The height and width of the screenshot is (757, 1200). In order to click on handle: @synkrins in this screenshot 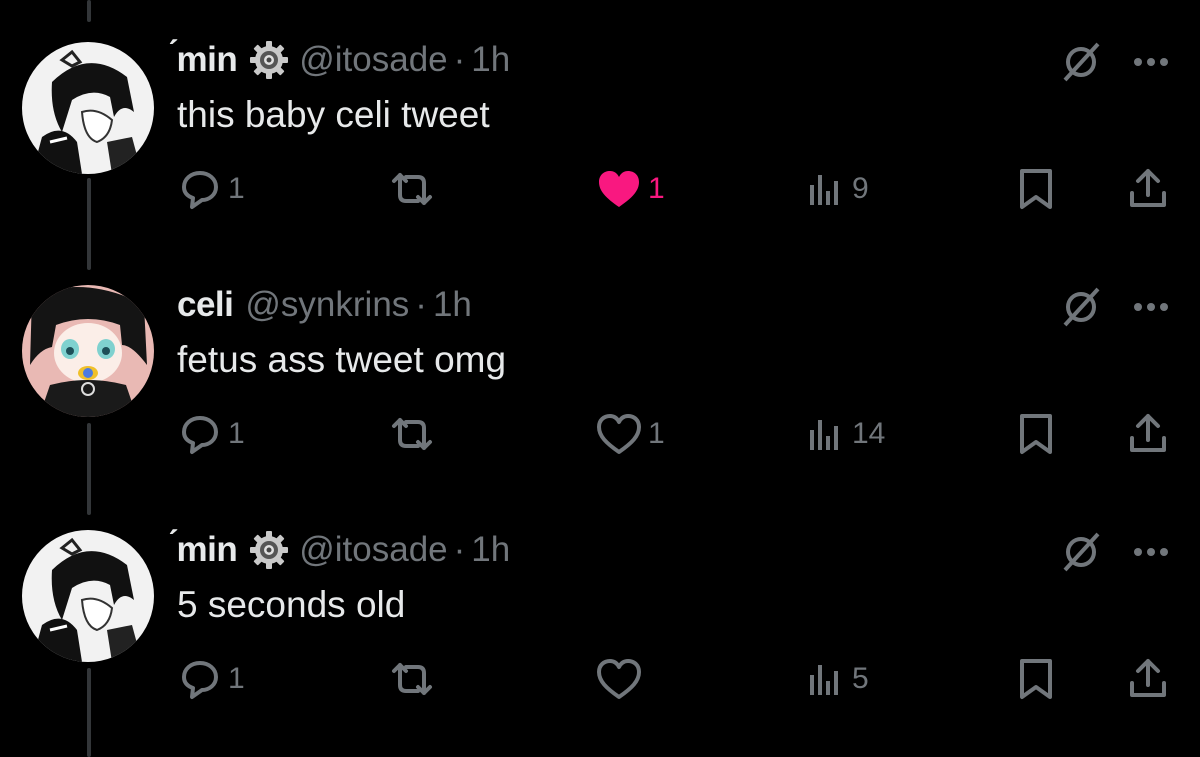, I will do `click(327, 305)`.